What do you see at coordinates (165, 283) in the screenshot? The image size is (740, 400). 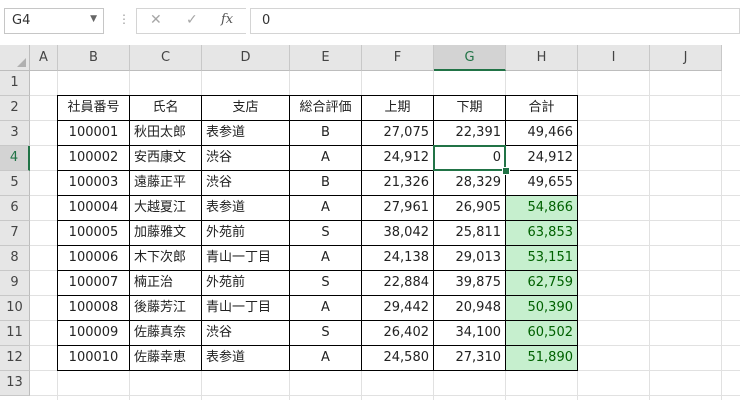 I see `table-cell-name: 楠正治` at bounding box center [165, 283].